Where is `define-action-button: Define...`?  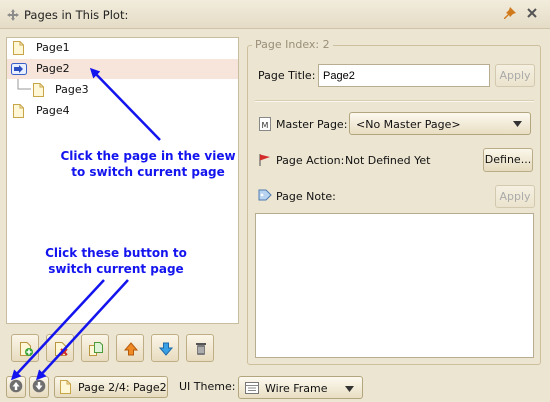
define-action-button: Define... is located at coordinates (508, 160).